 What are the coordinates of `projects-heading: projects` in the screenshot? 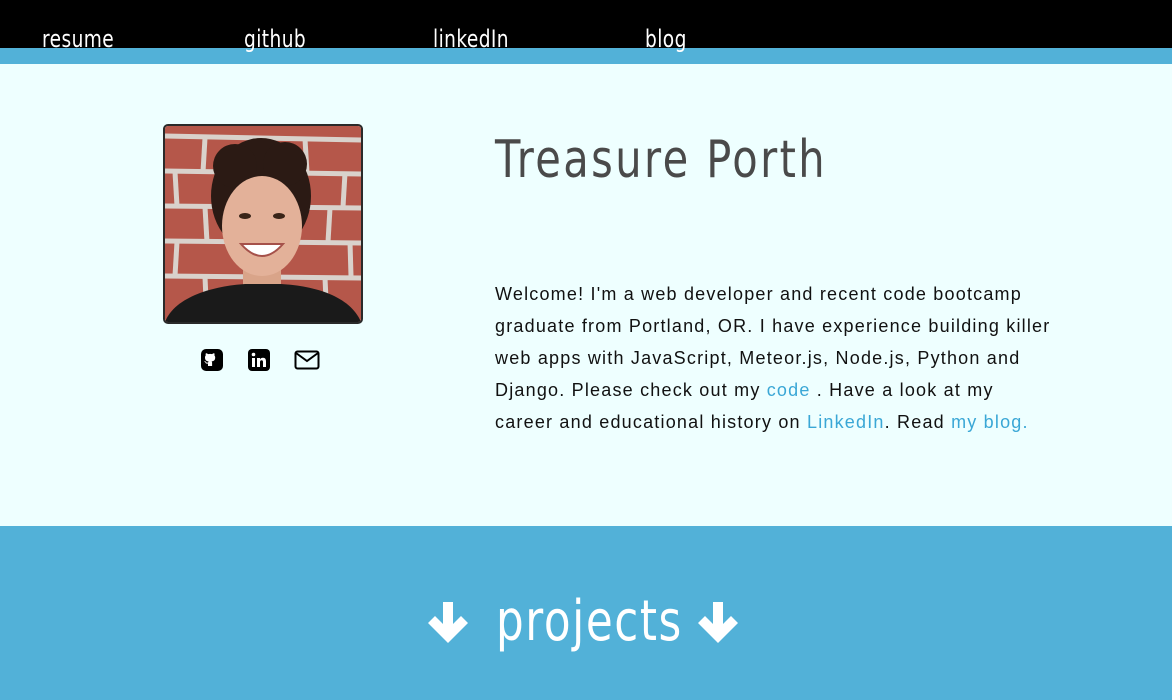 It's located at (589, 622).